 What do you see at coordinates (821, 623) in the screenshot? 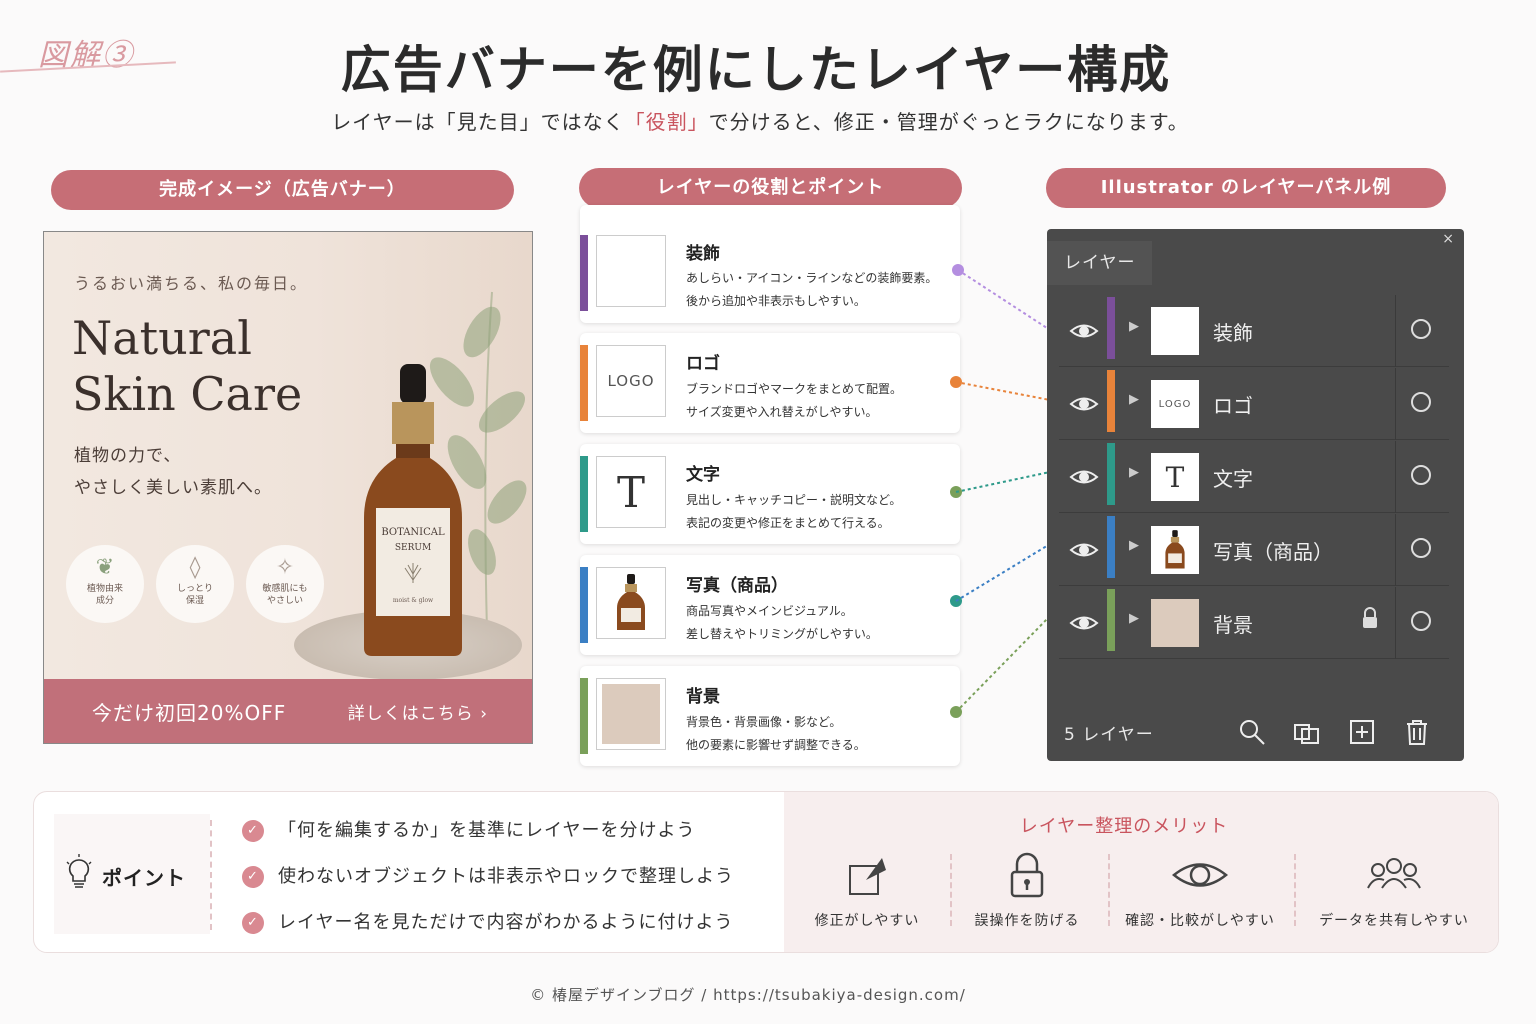
I see `role-description: 商品写真やメインビジュアル。 差し替えやトリミングがしやすい。` at bounding box center [821, 623].